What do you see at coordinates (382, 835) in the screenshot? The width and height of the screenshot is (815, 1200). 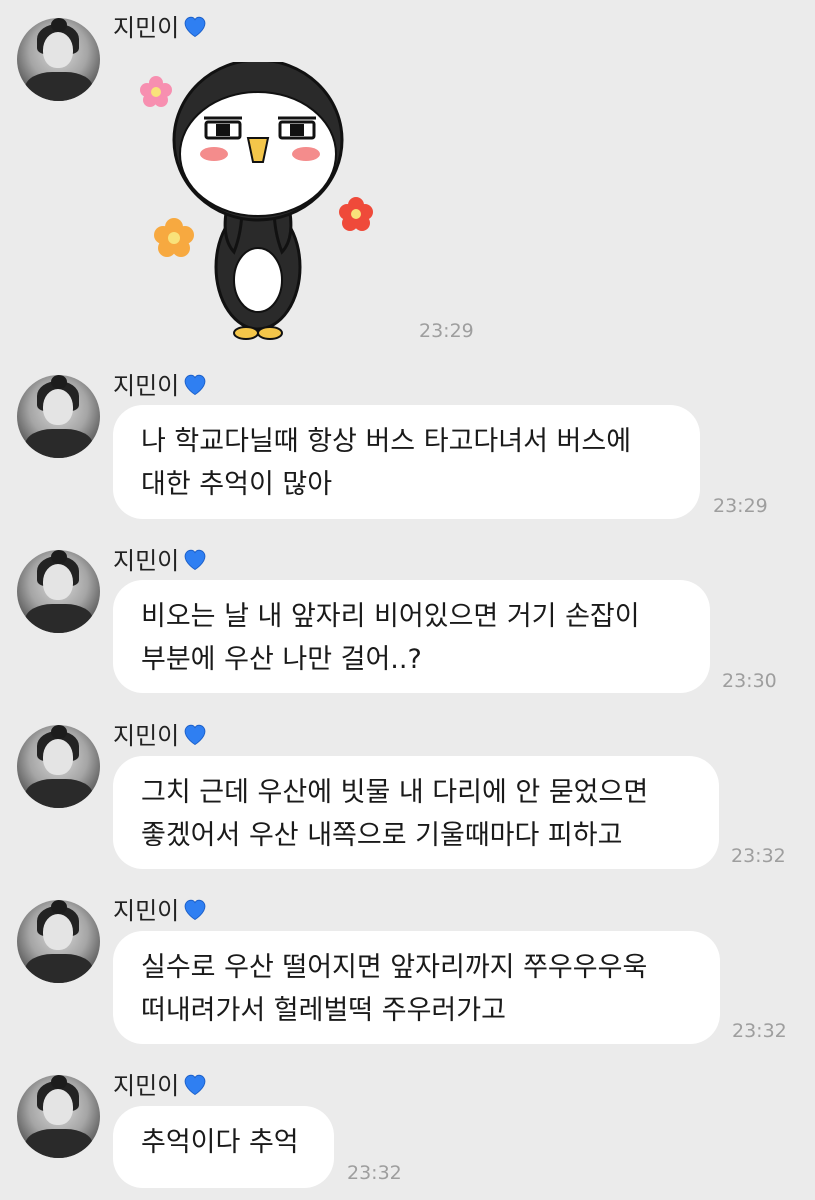 I see `message-line: 좋겠어서 우산 내쪽으로 기울때마다 피하고` at bounding box center [382, 835].